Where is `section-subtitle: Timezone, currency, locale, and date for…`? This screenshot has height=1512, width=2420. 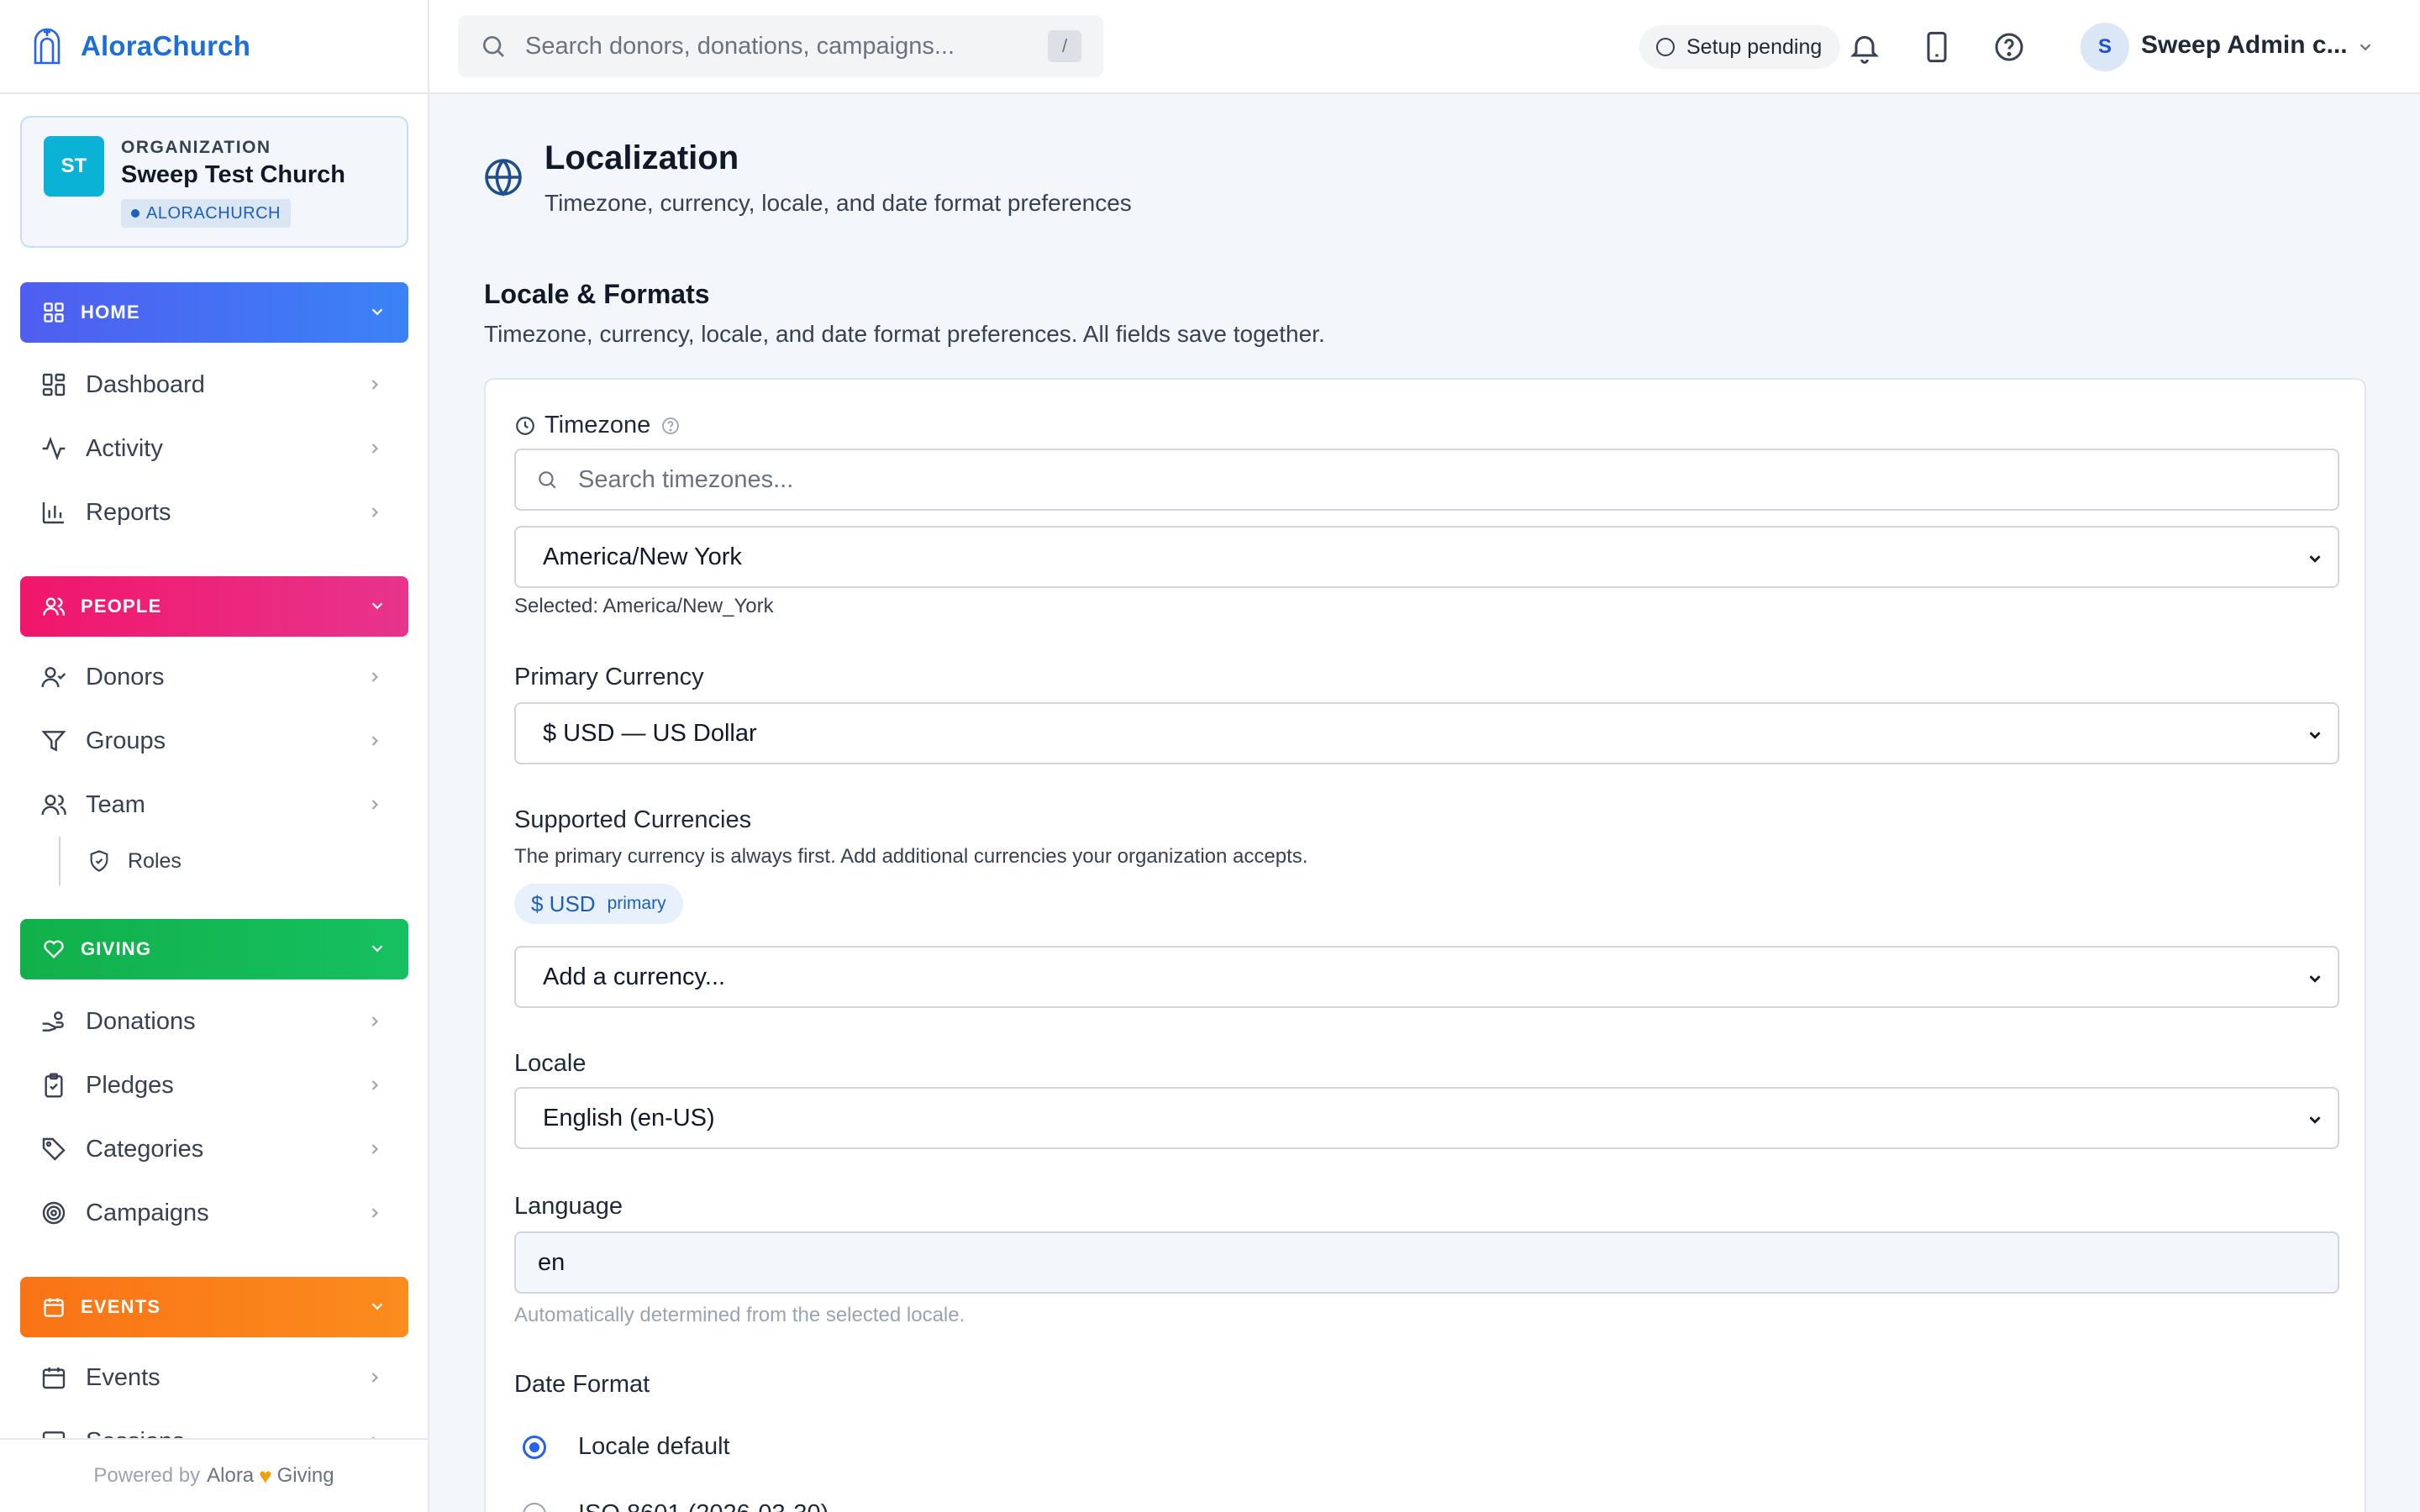 section-subtitle: Timezone, currency, locale, and date for… is located at coordinates (904, 334).